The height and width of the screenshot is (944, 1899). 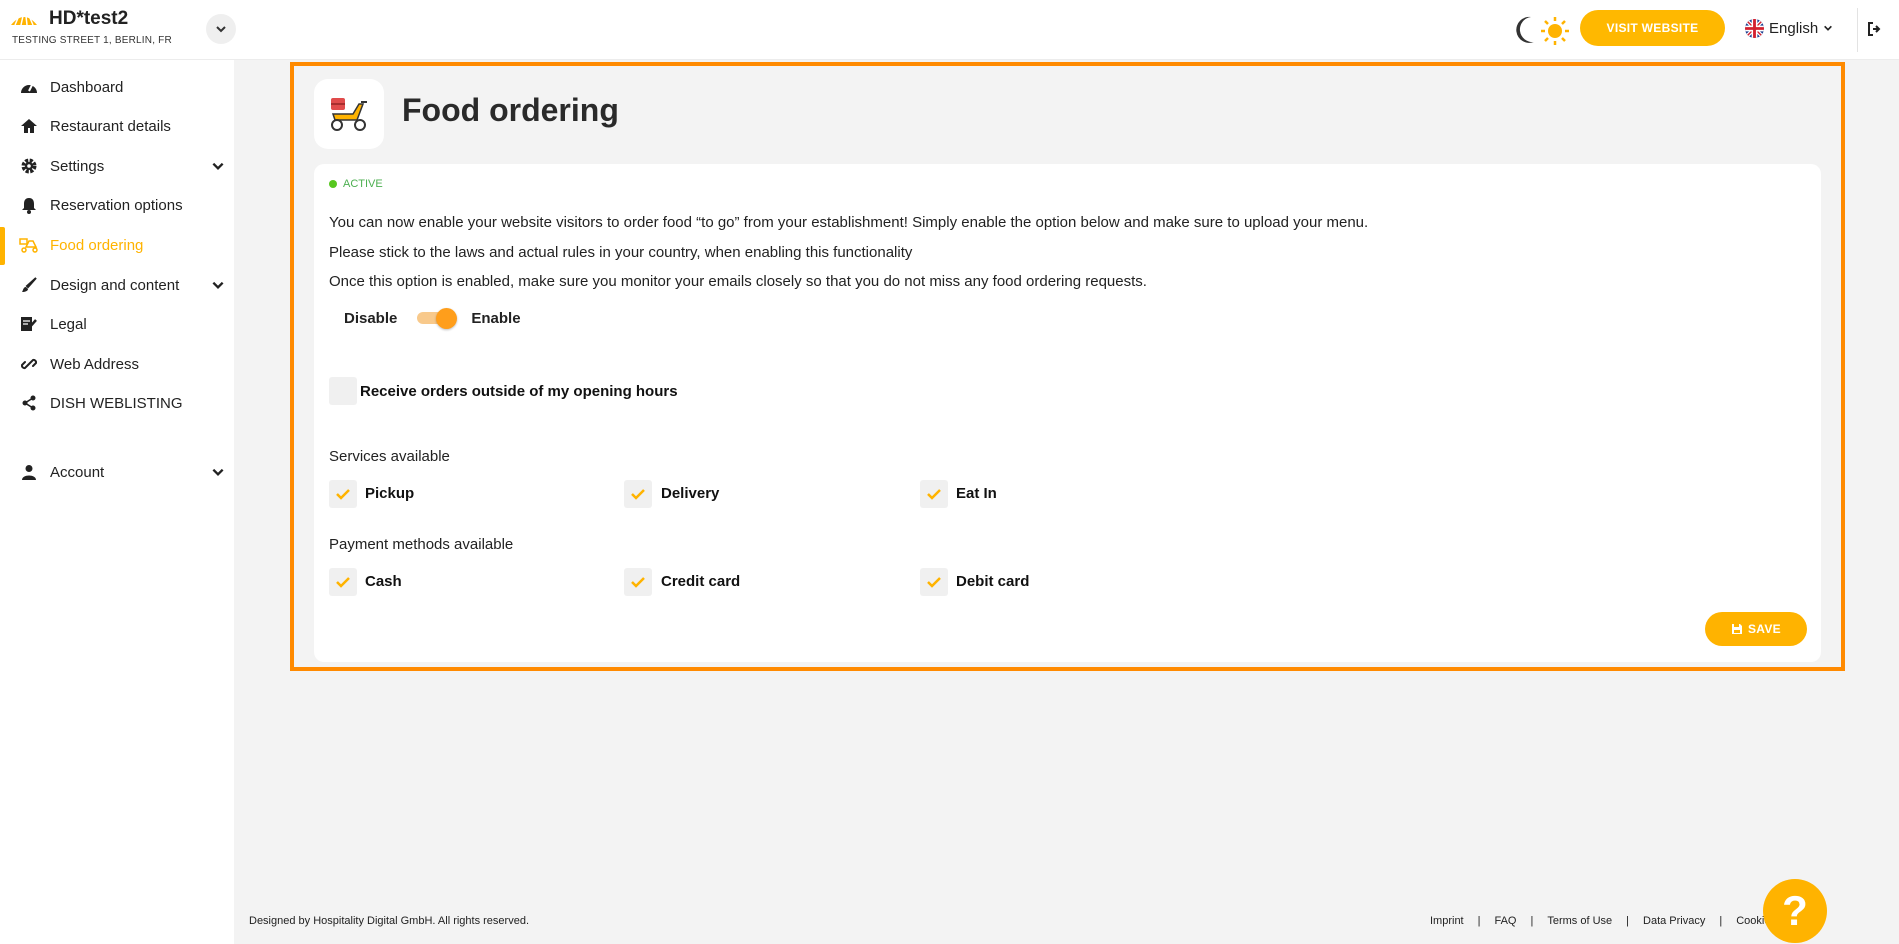 What do you see at coordinates (421, 544) in the screenshot?
I see `payments-section-label: Payment methods available` at bounding box center [421, 544].